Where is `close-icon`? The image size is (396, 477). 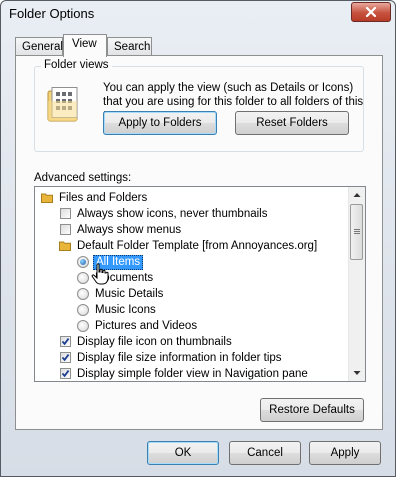 close-icon is located at coordinates (371, 12).